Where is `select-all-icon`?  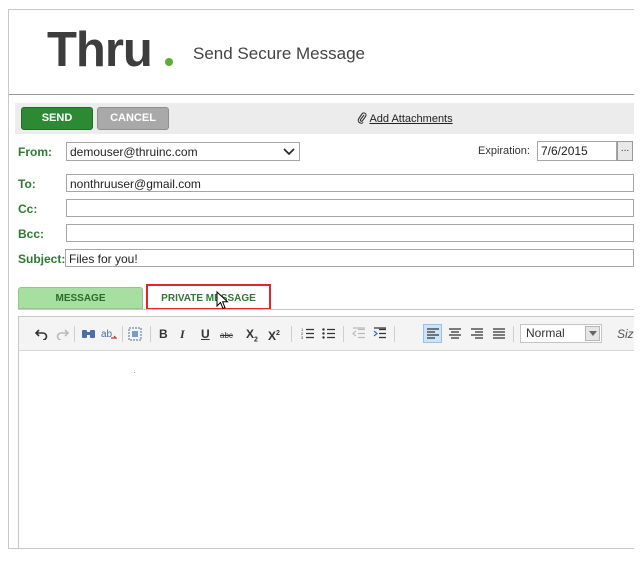
select-all-icon is located at coordinates (135, 334).